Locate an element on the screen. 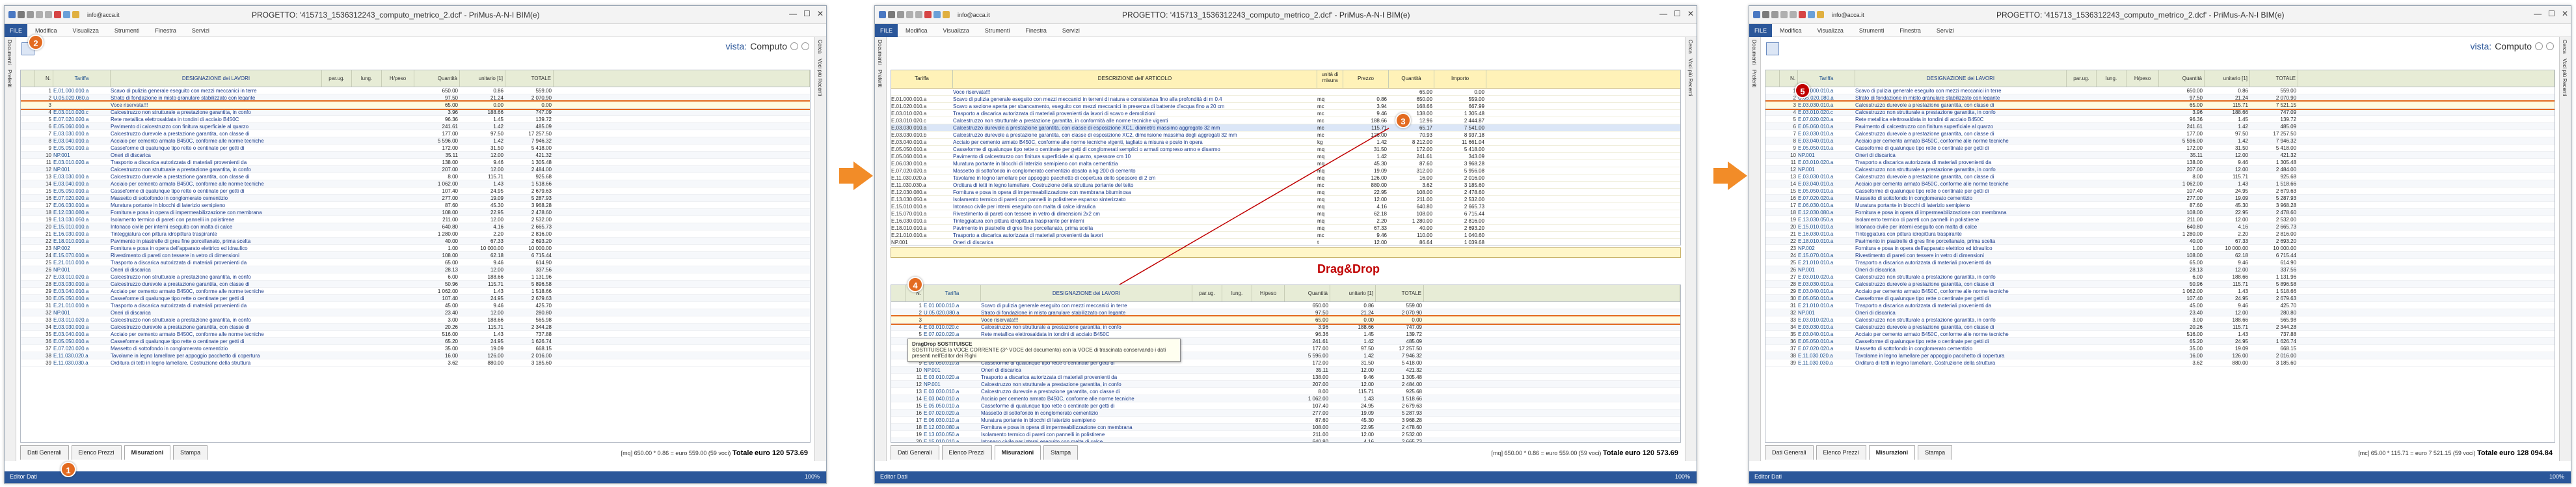  copy-icon is located at coordinates (1811, 14).